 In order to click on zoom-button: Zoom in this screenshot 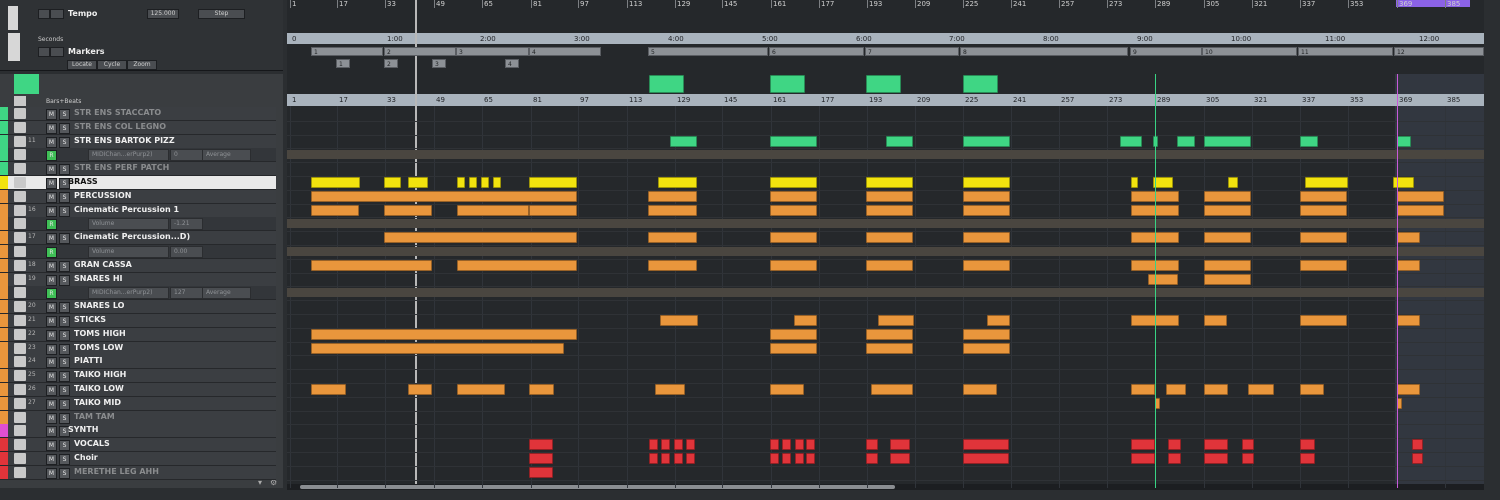, I will do `click(142, 65)`.